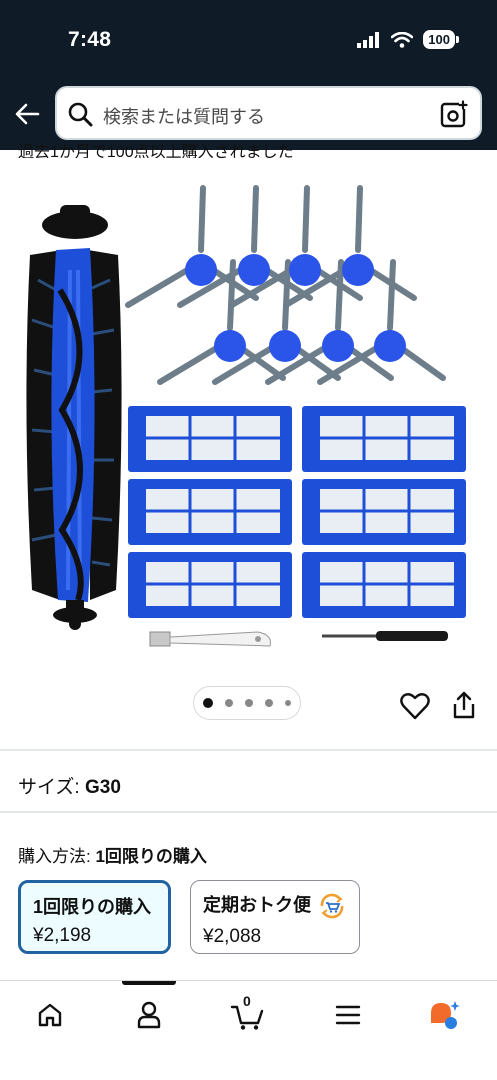 This screenshot has height=1080, width=497. I want to click on size-selector: サイズ: G30, so click(69, 785).